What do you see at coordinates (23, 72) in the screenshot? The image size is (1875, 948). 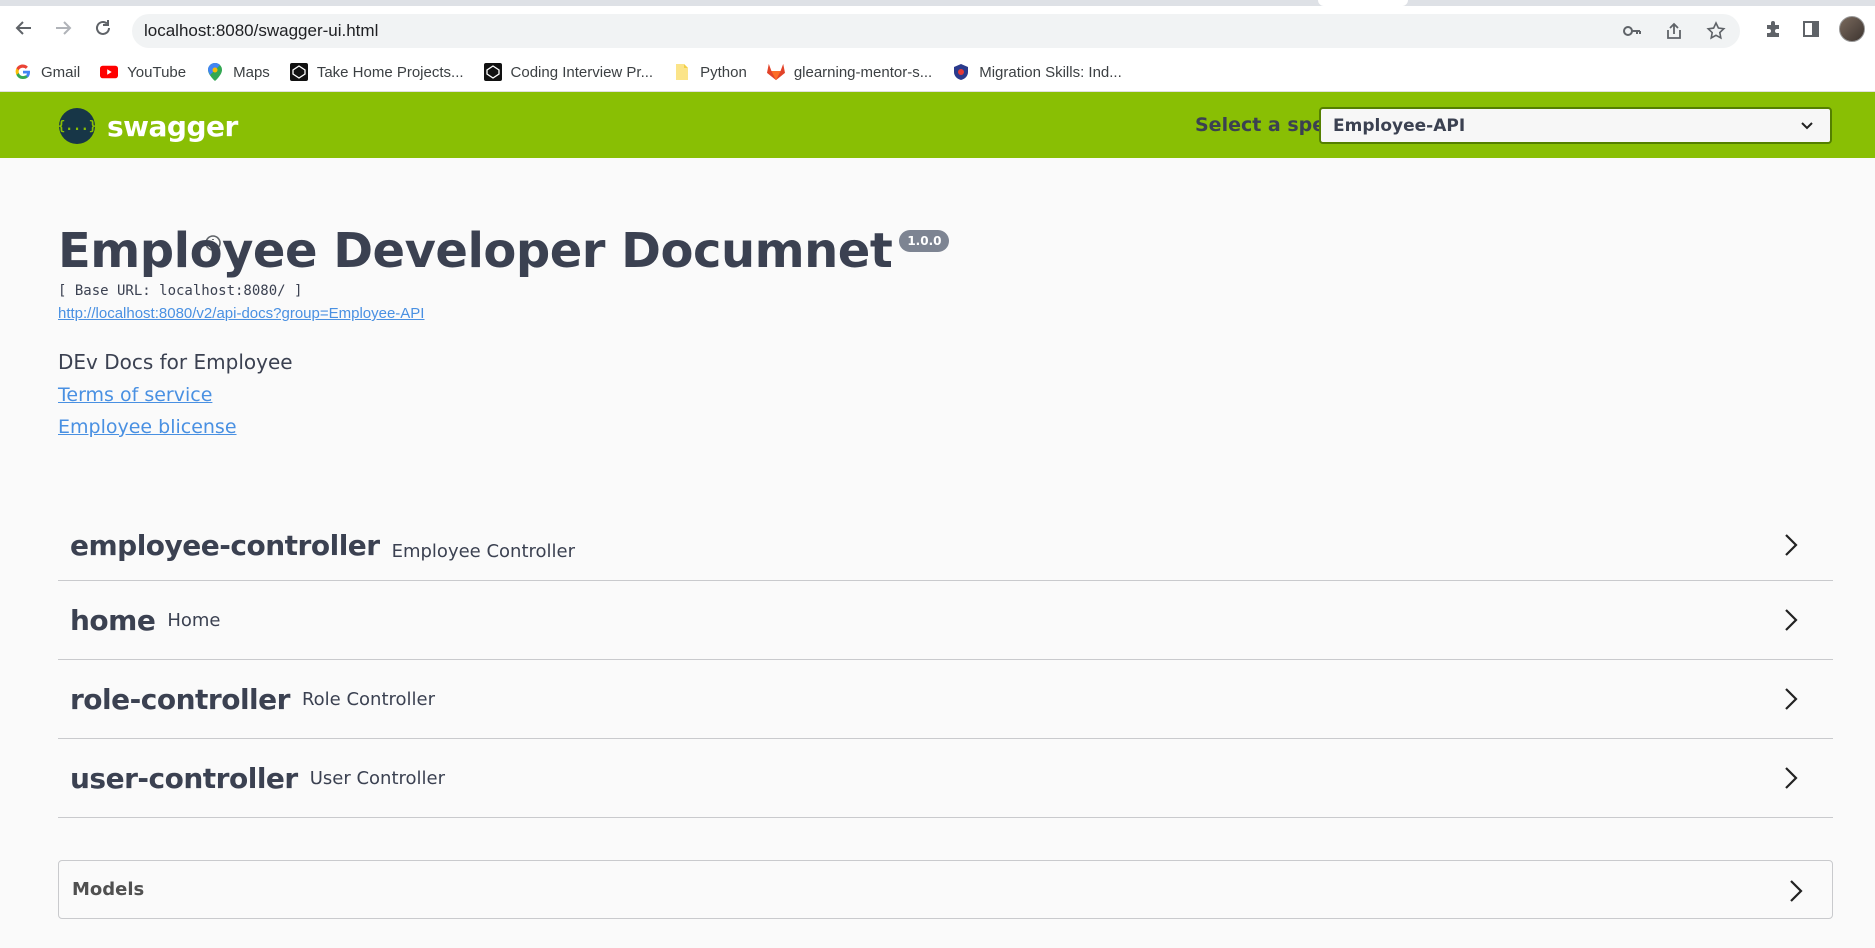 I see `google-icon` at bounding box center [23, 72].